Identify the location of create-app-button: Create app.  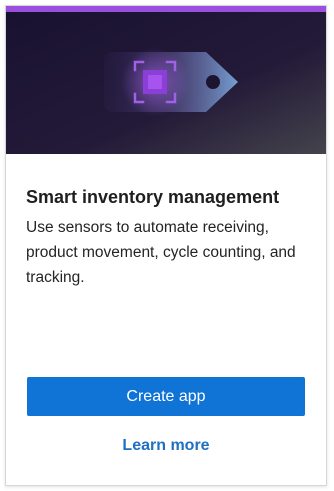
(166, 396).